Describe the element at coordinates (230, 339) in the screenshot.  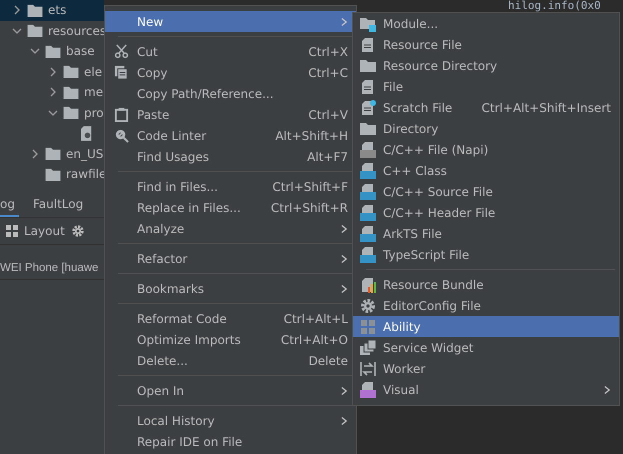
I see `menu-item: Optimize Imports Ctrl+Alt+O` at that location.